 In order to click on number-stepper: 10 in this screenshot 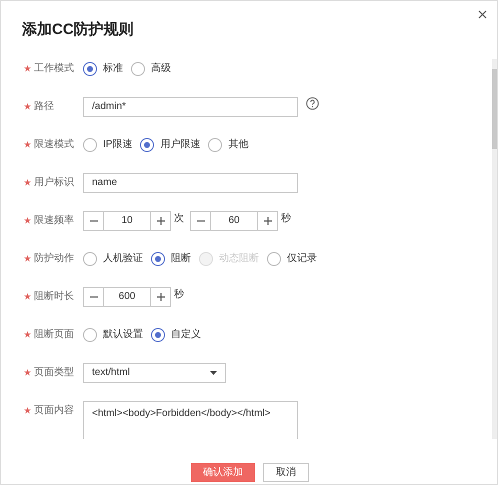, I will do `click(127, 220)`.